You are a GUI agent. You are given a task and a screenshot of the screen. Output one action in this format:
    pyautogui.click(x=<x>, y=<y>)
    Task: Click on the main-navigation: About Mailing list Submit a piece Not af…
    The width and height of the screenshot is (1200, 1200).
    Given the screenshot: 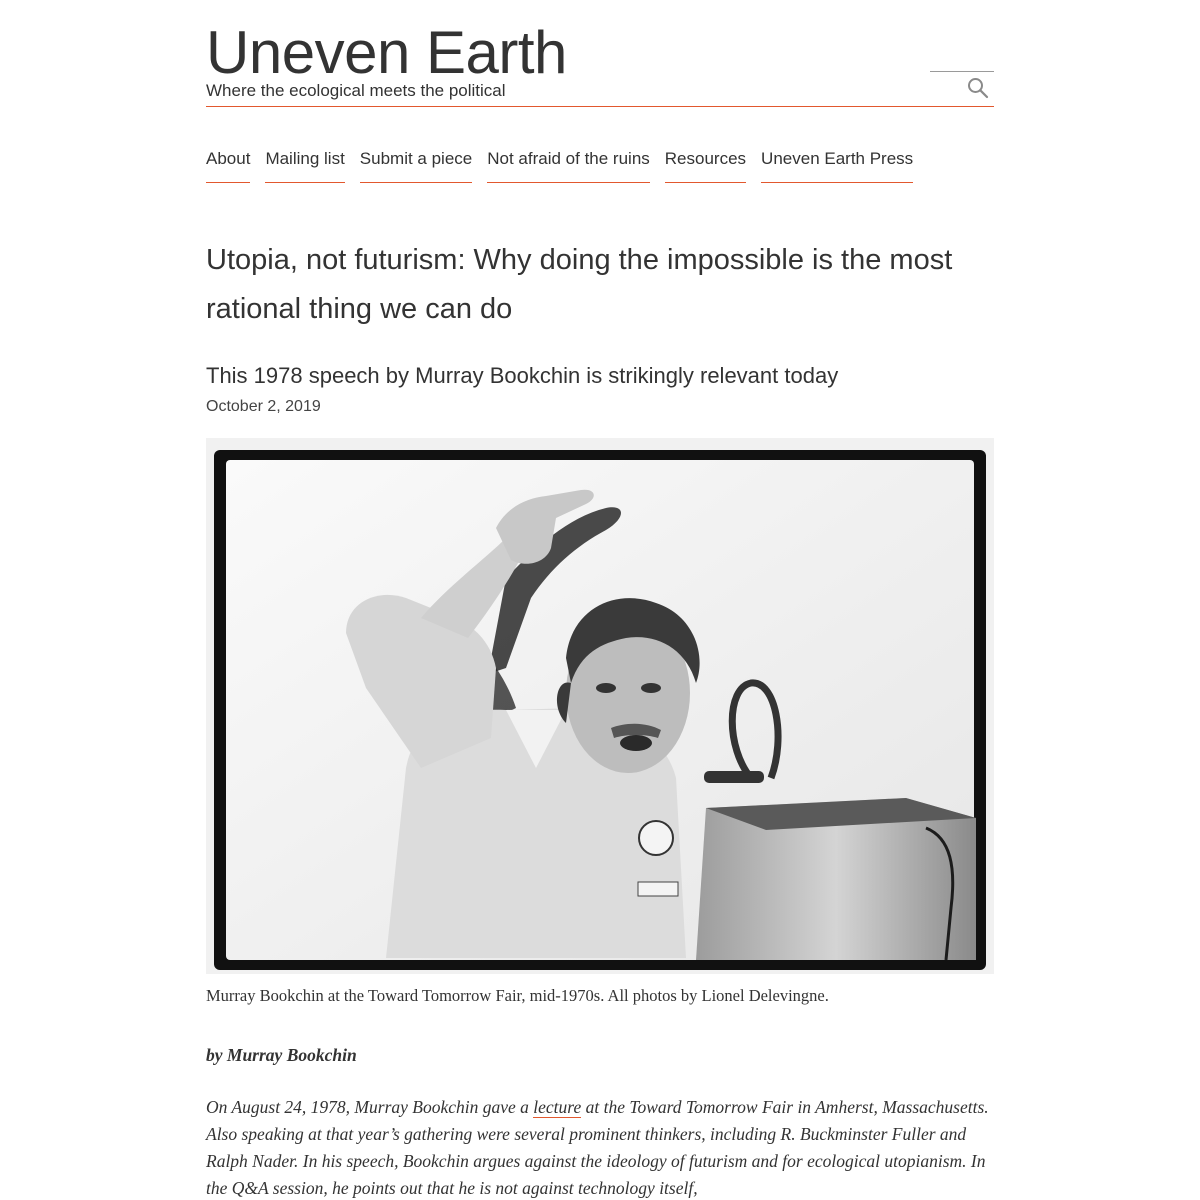 What is the action you would take?
    pyautogui.click(x=560, y=165)
    